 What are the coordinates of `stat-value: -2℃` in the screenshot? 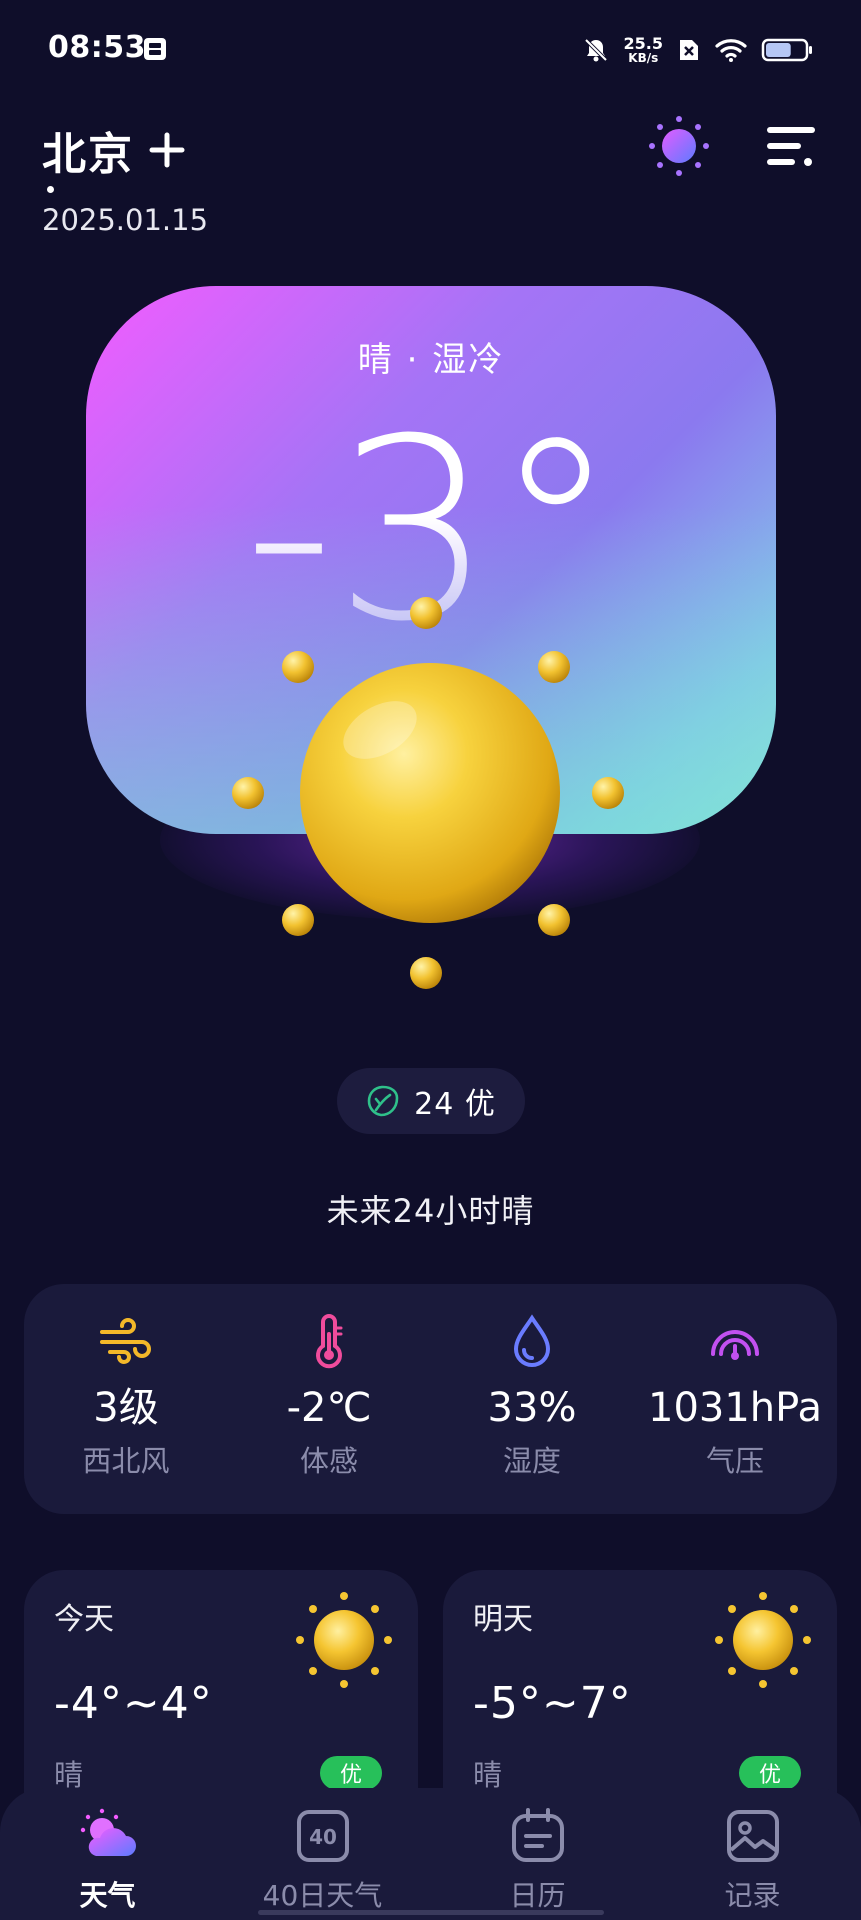 It's located at (329, 1408).